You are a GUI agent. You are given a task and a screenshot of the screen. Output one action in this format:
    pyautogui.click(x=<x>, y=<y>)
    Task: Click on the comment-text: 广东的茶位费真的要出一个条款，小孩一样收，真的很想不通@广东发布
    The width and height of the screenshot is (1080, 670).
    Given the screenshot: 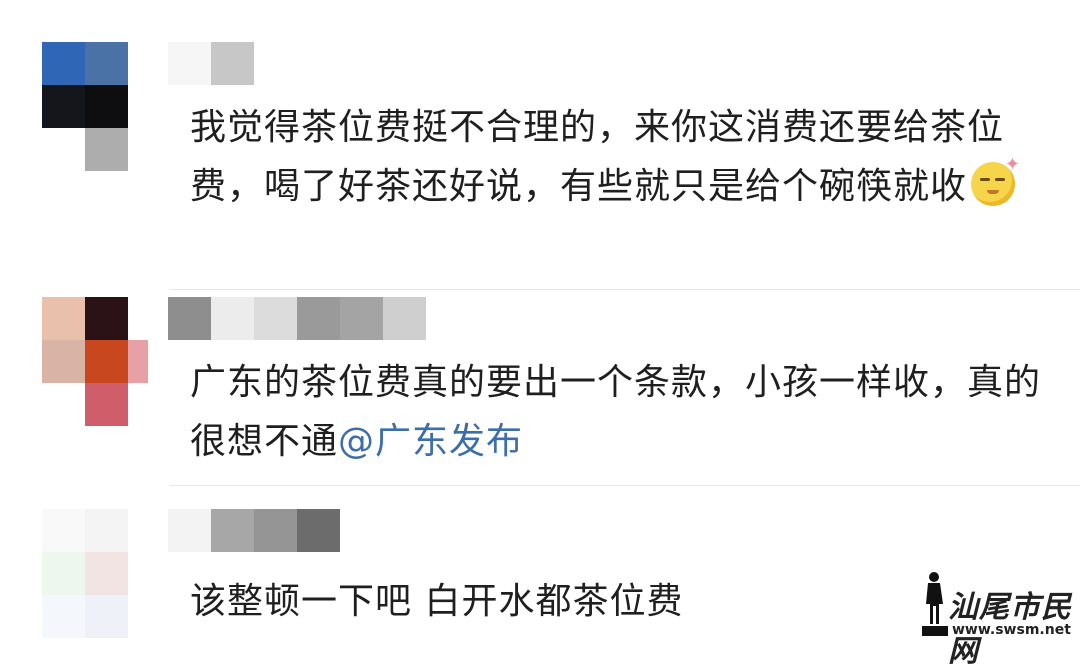 What is the action you would take?
    pyautogui.click(x=625, y=412)
    